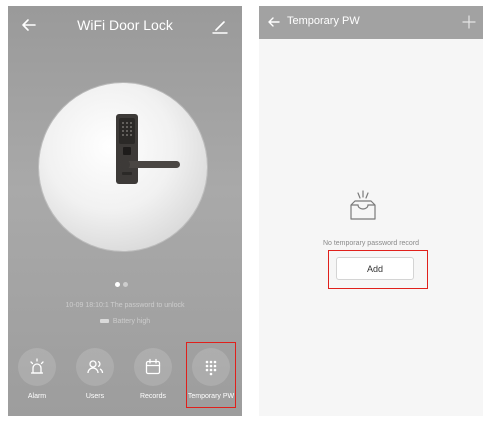 The width and height of the screenshot is (483, 421). I want to click on empty-inbox-icon, so click(363, 205).